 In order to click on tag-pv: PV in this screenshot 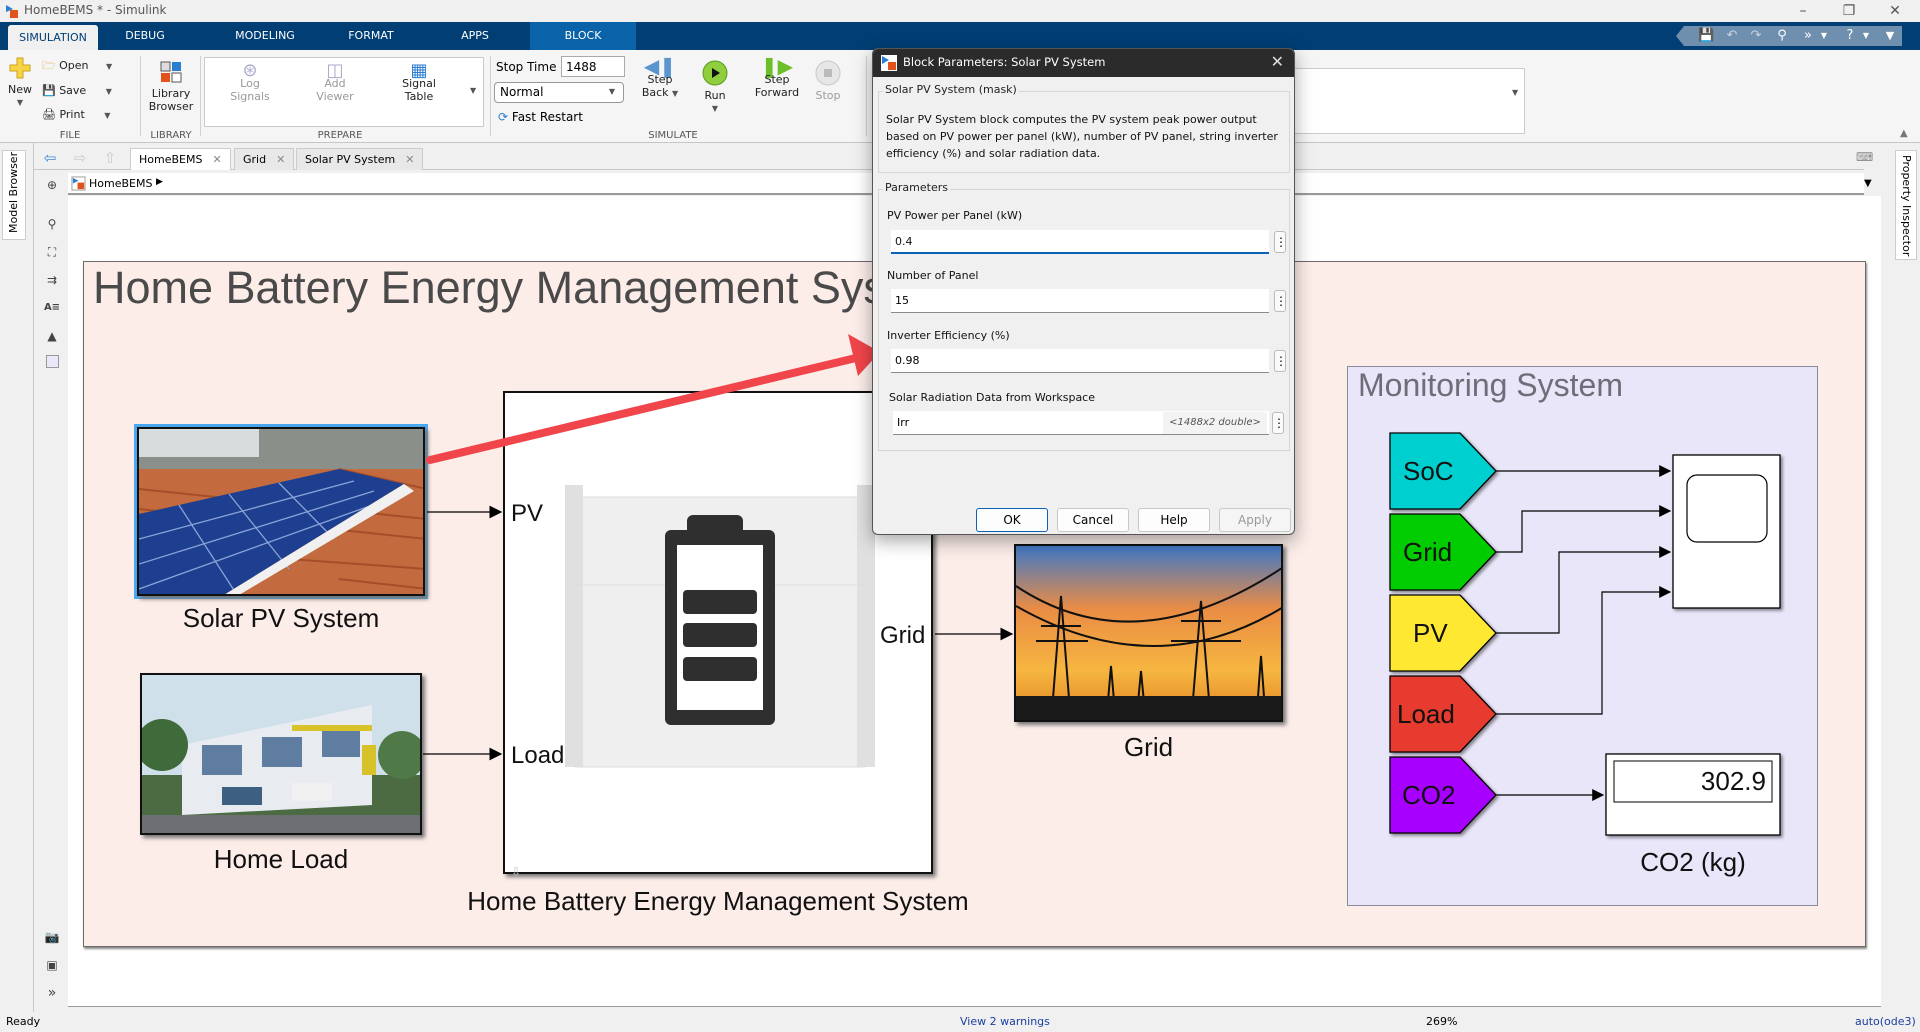, I will do `click(1430, 633)`.